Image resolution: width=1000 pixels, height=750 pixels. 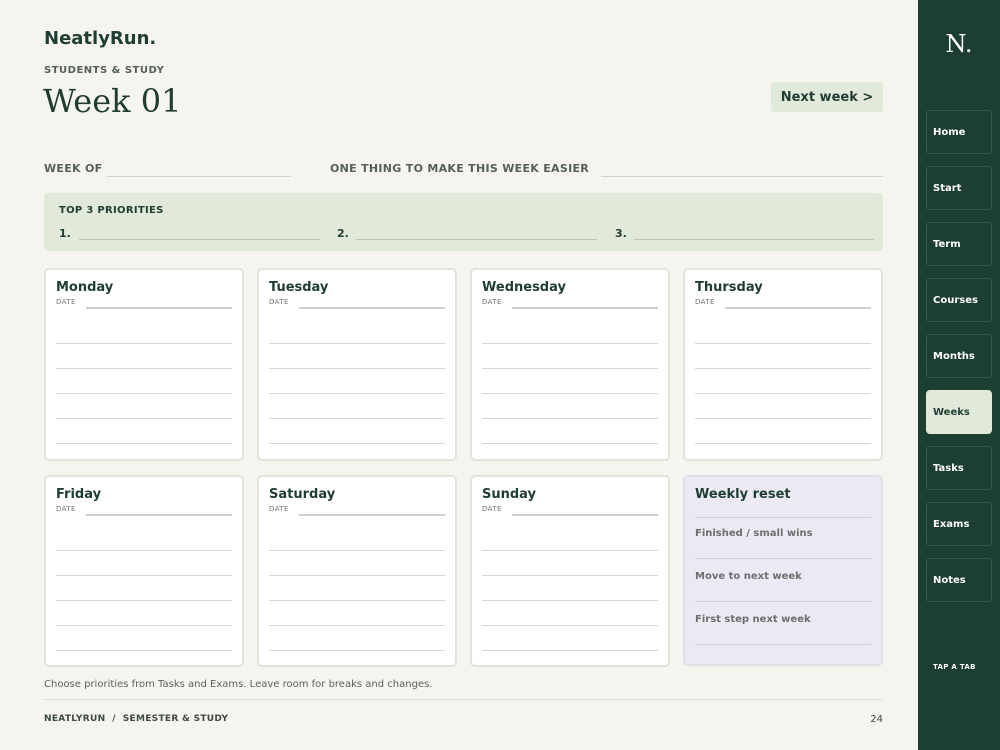 I want to click on day-title: Tuesday, so click(x=299, y=287).